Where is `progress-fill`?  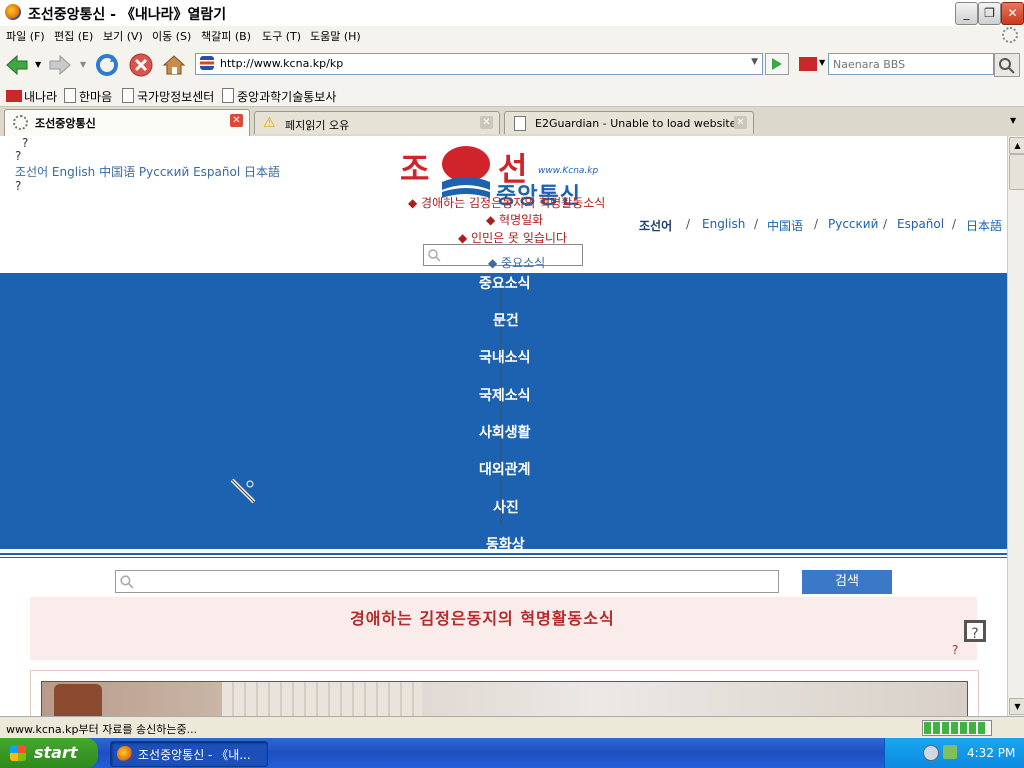
progress-fill is located at coordinates (955, 728).